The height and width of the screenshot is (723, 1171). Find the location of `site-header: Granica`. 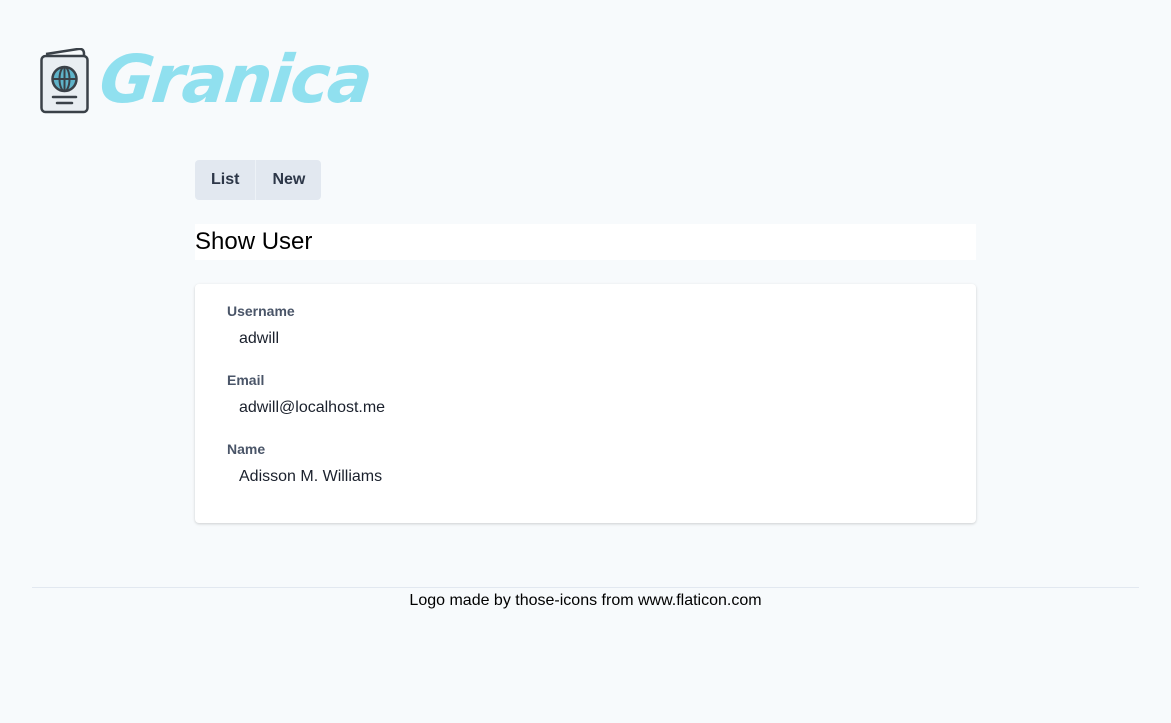

site-header: Granica is located at coordinates (207, 79).